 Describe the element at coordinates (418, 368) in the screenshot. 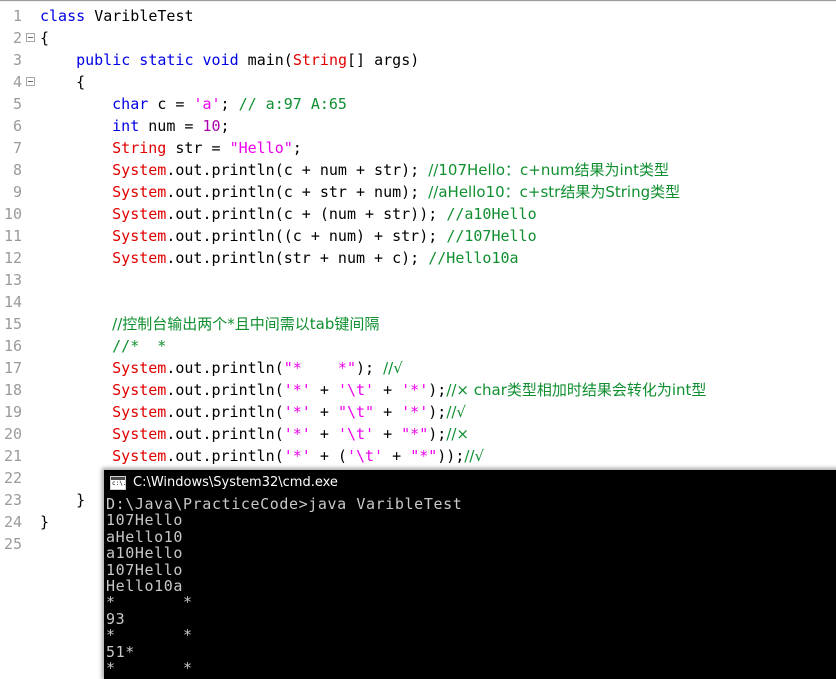

I see `code-line: 17 System.out.println("* *"); //√` at that location.